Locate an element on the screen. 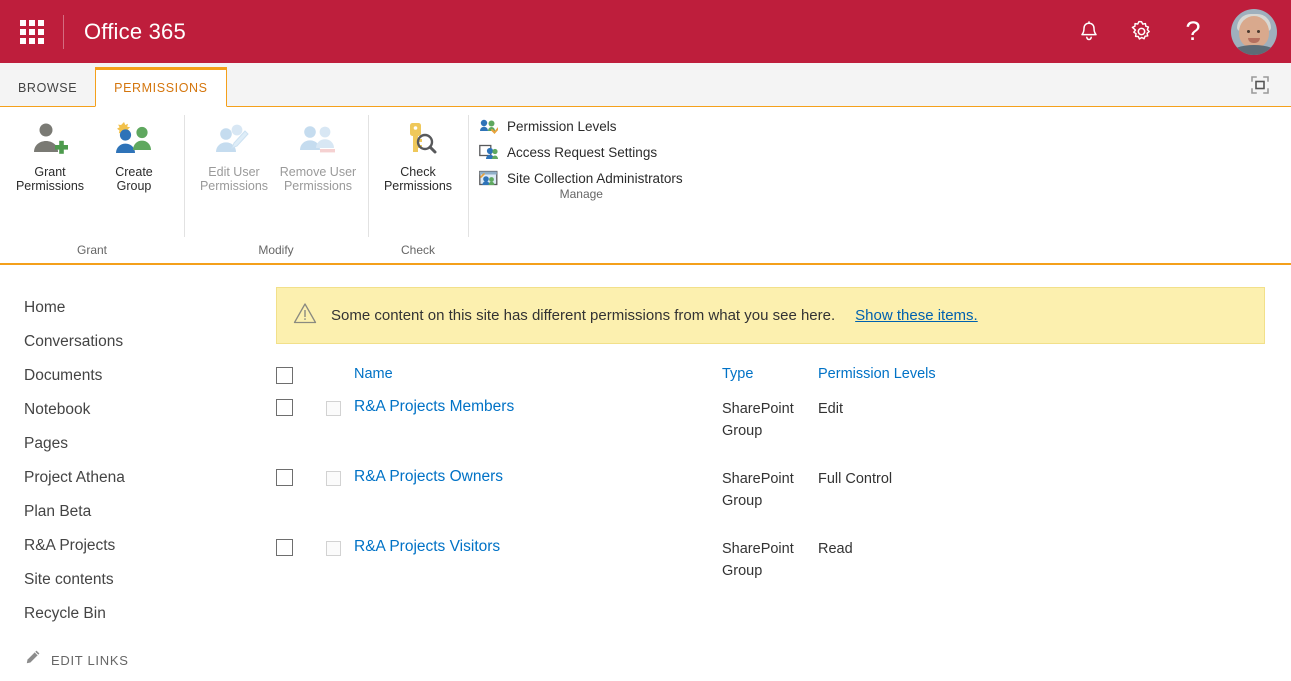  pencil-icon is located at coordinates (32, 660).